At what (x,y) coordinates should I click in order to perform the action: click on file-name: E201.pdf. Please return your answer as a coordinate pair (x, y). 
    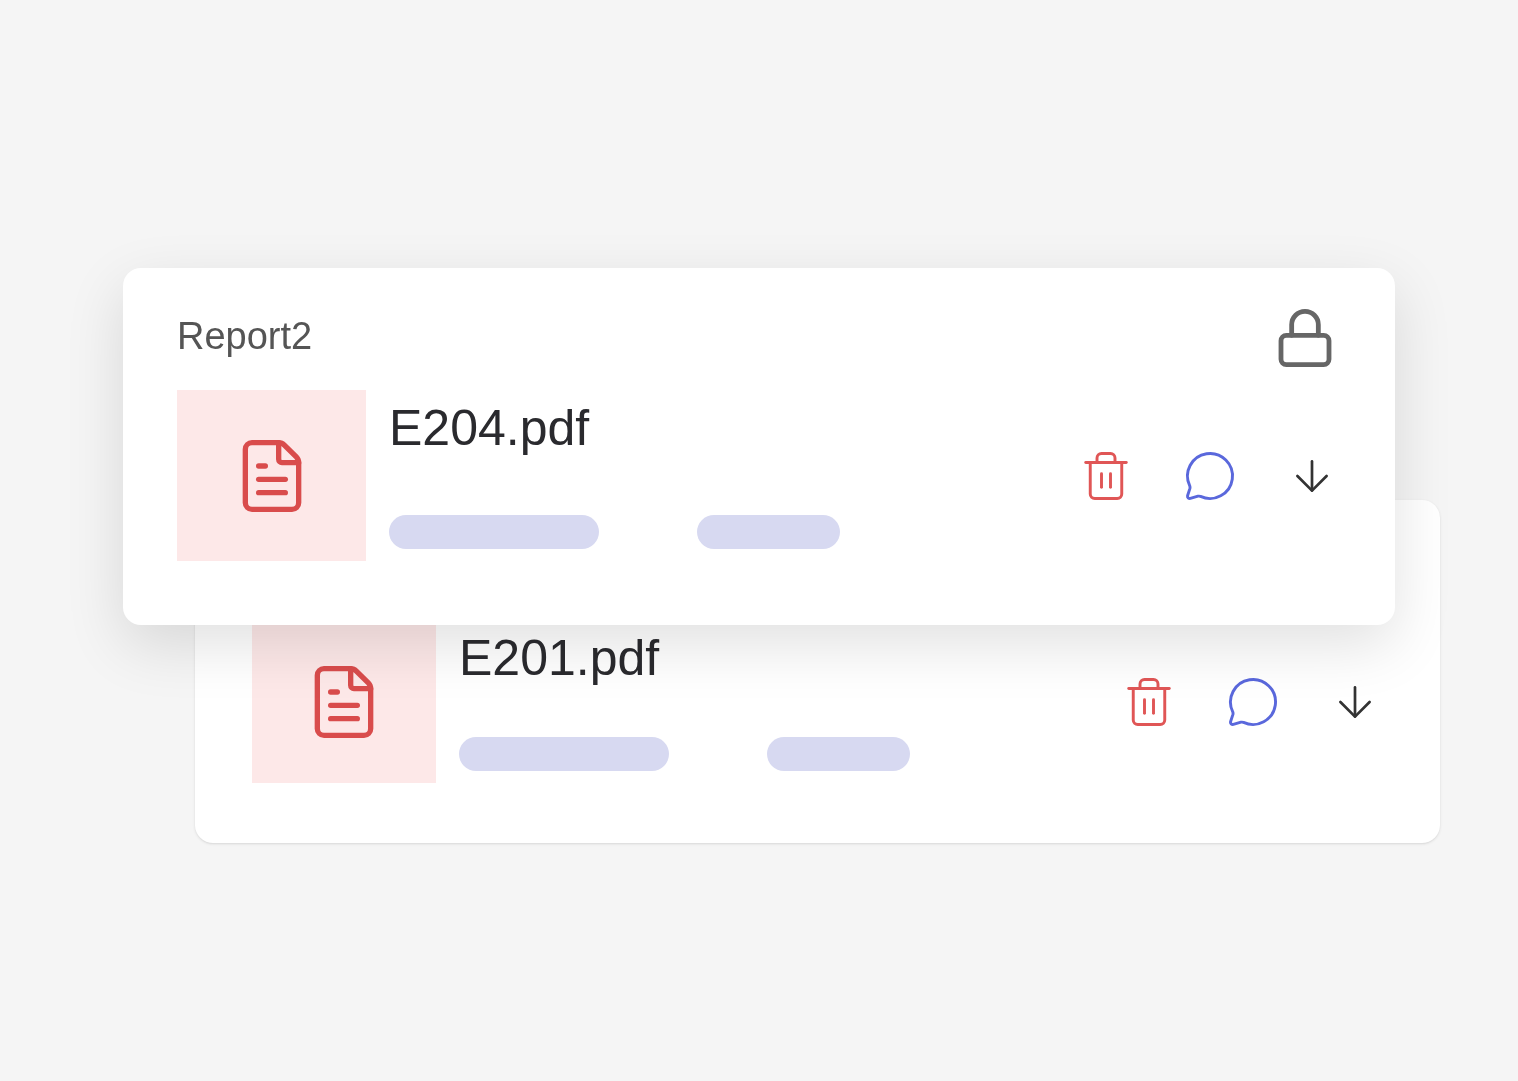
    Looking at the image, I should click on (560, 658).